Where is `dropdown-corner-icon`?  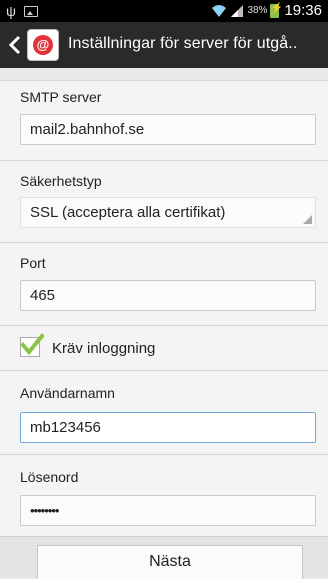 dropdown-corner-icon is located at coordinates (307, 219).